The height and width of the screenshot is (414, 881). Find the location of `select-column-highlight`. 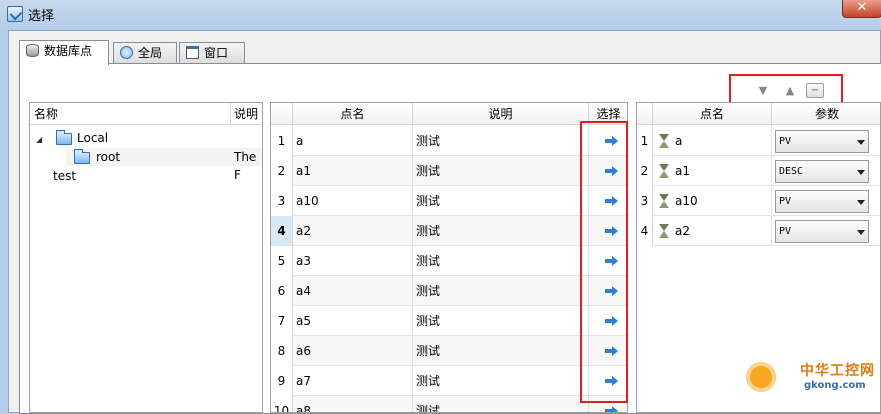

select-column-highlight is located at coordinates (604, 262).